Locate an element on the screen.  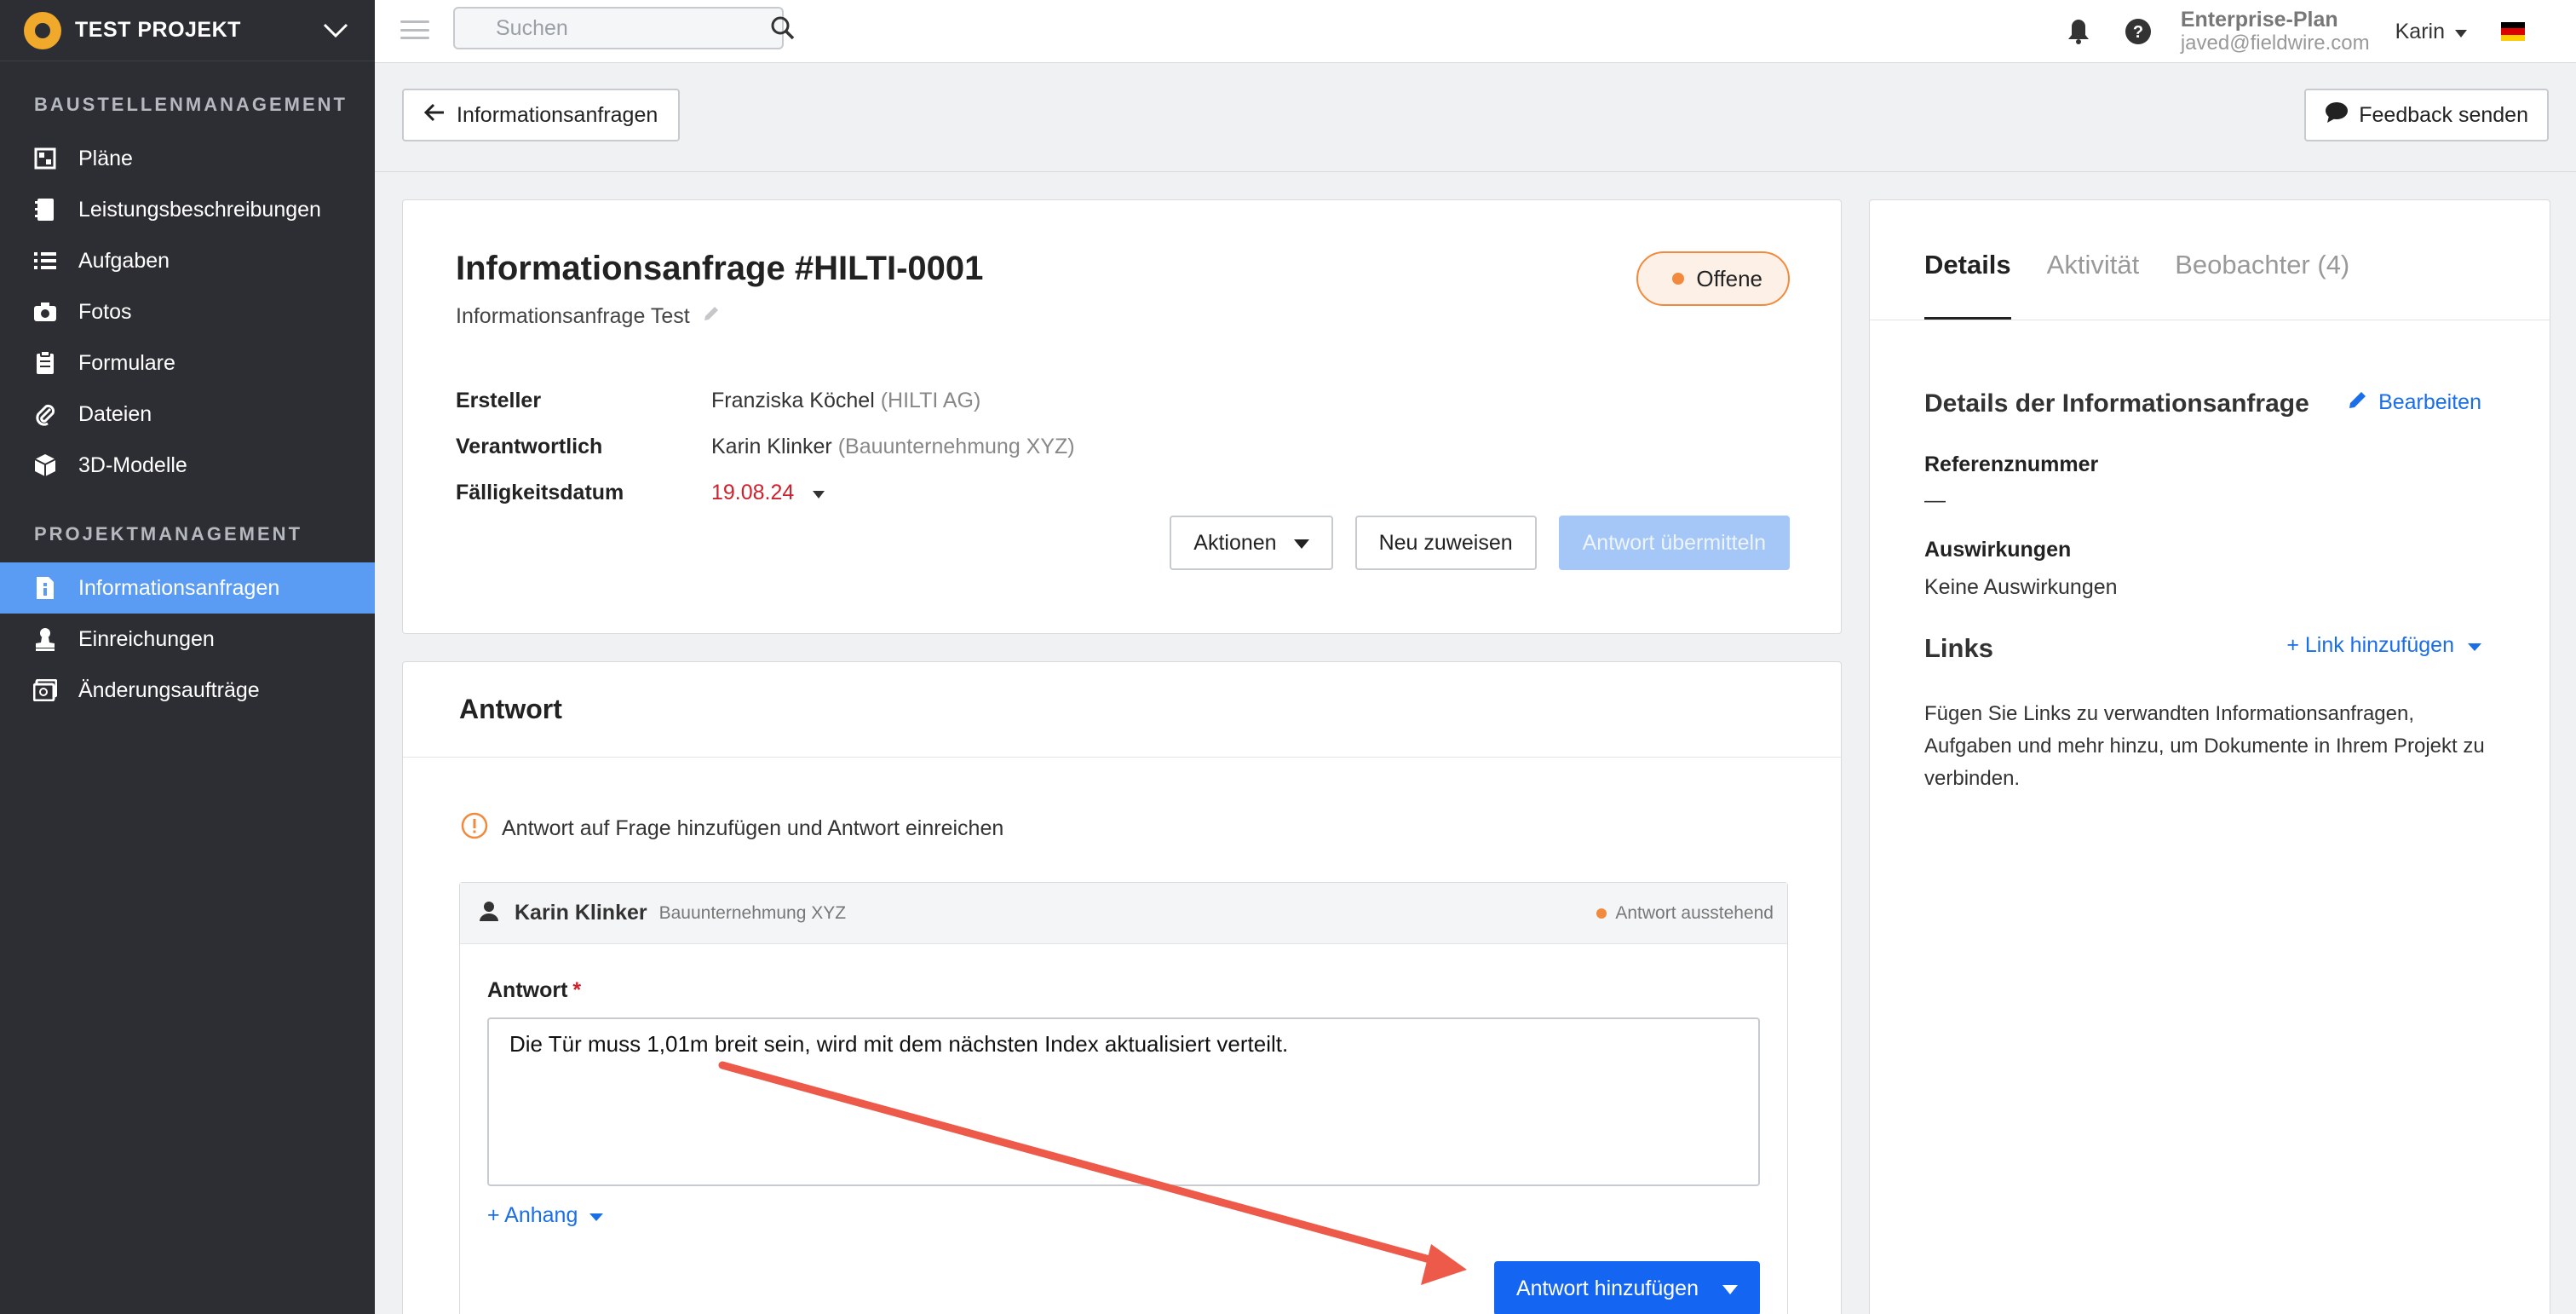
creator-org: (HILTI AG) is located at coordinates (930, 400).